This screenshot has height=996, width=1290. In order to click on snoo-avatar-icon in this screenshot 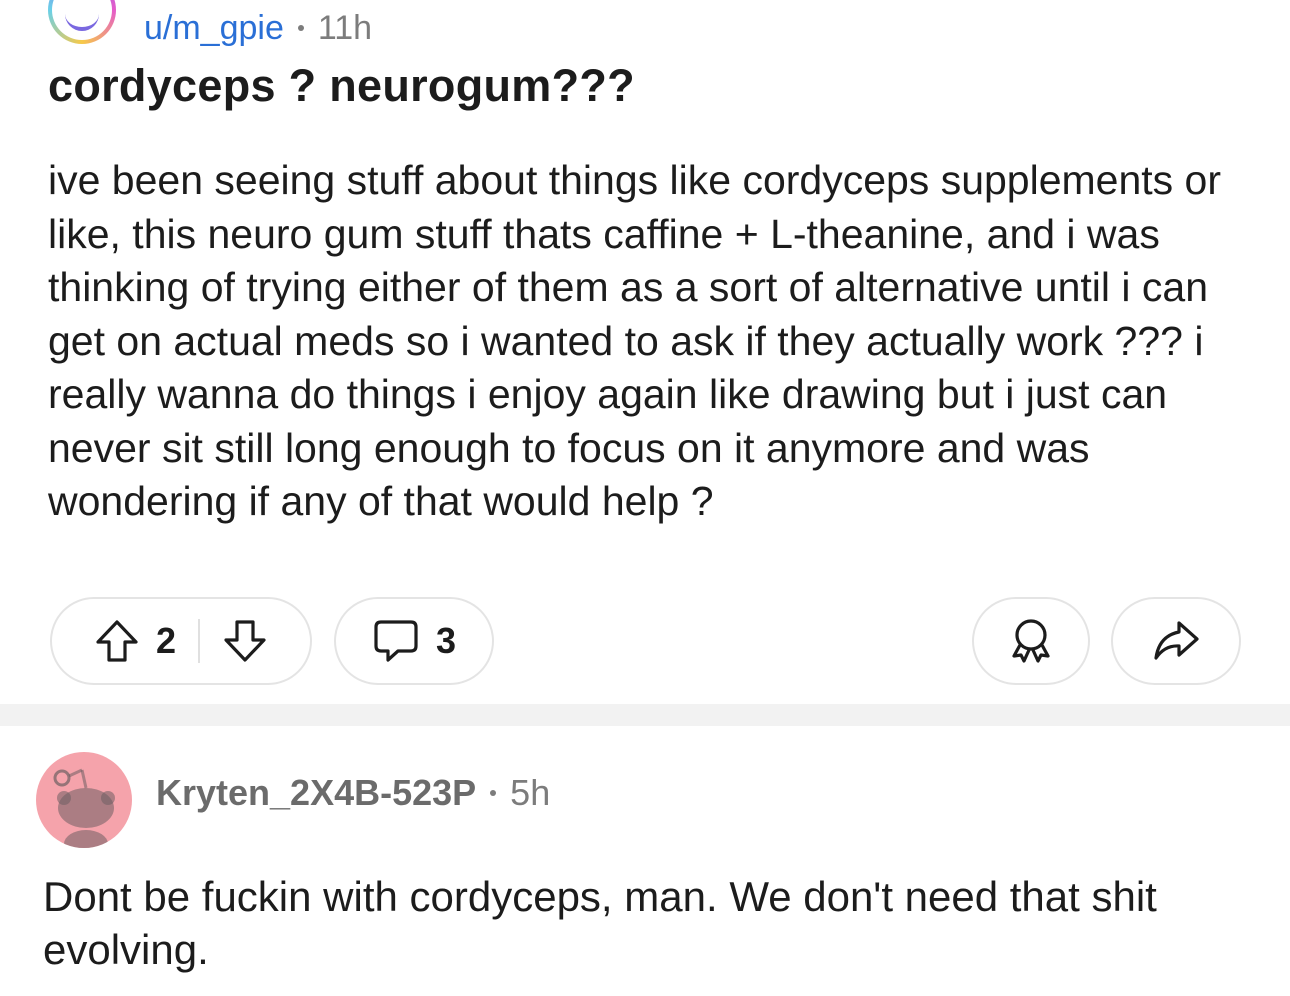, I will do `click(84, 808)`.